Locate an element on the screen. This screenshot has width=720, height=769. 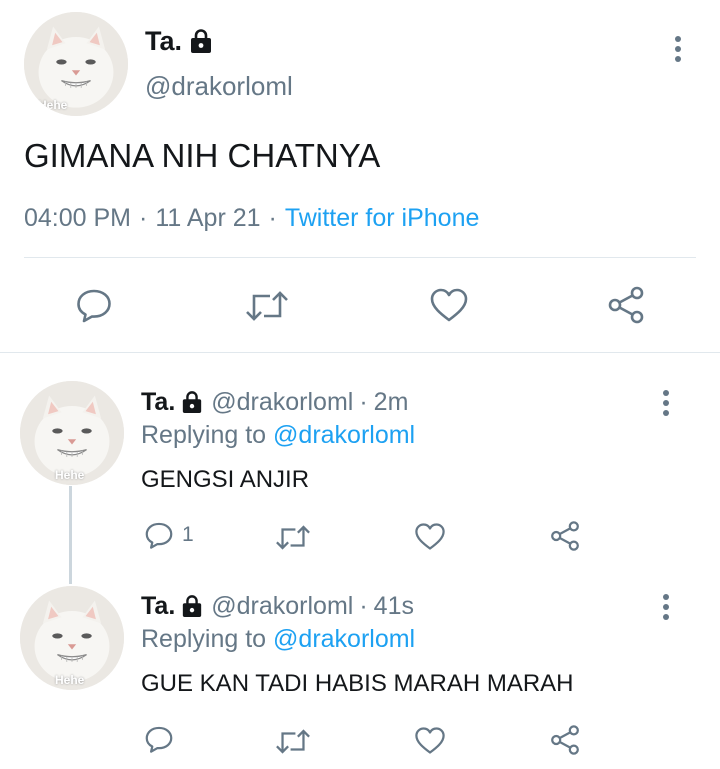
author-line: Ta. is located at coordinates (179, 41).